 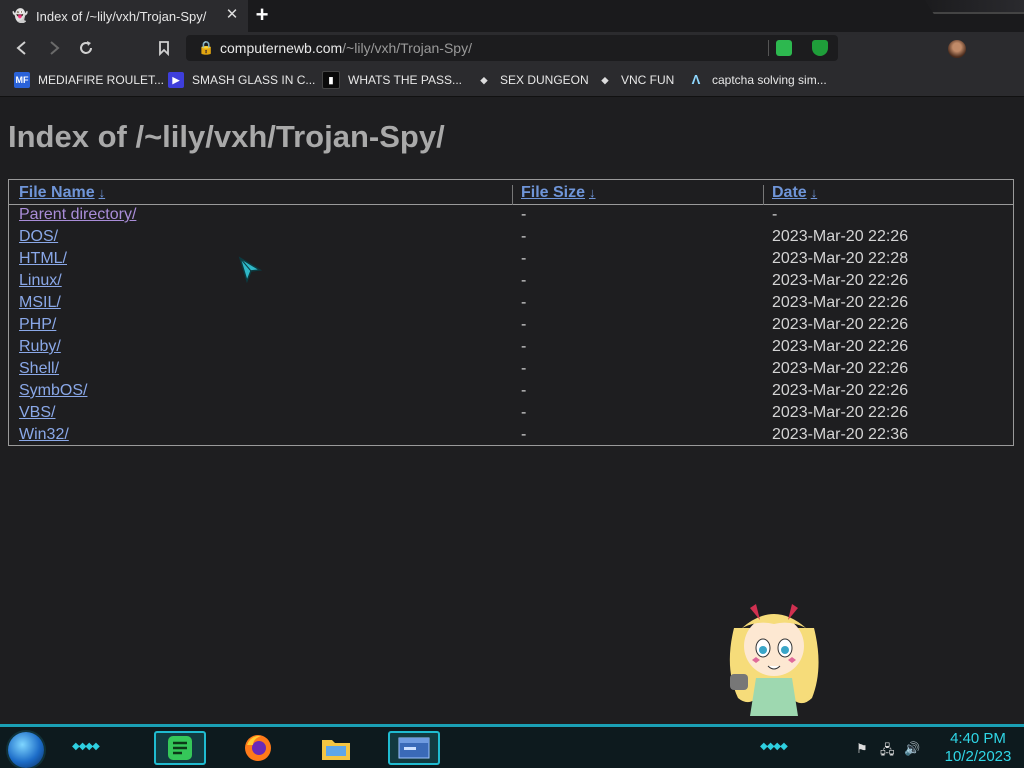 I want to click on folder-link: VBS/, so click(x=37, y=413).